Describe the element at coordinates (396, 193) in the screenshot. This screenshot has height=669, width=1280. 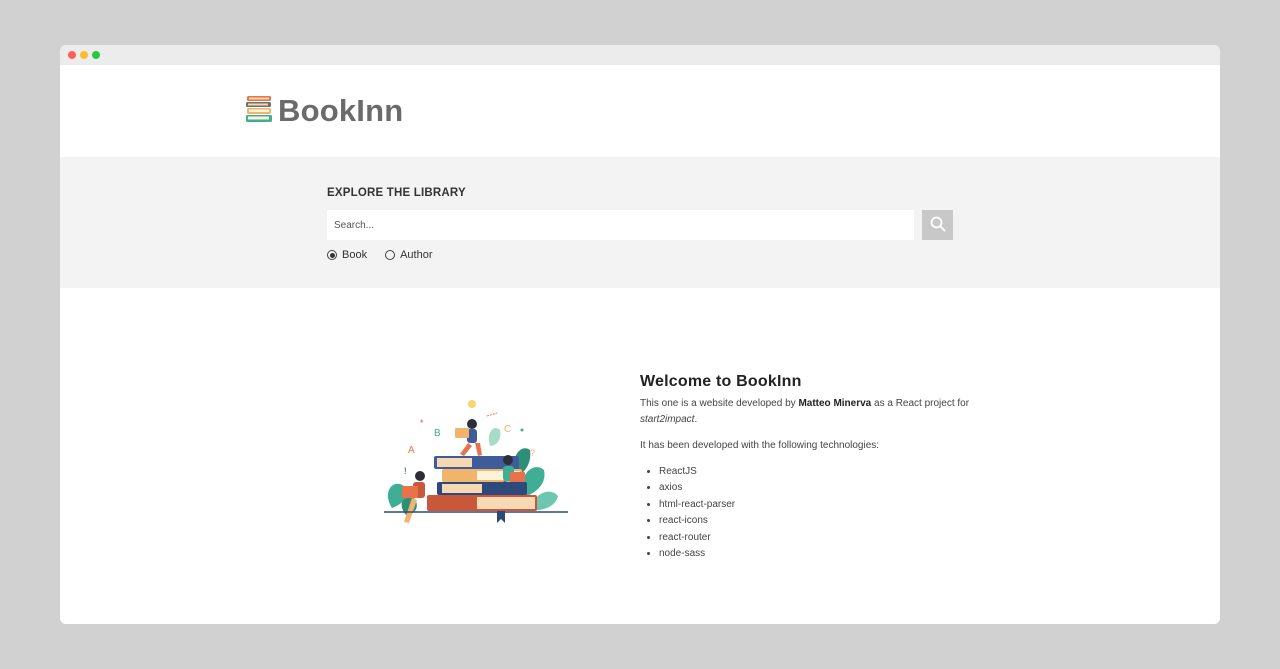
I see `search-title: EXPLORE THE LIBRARY` at that location.